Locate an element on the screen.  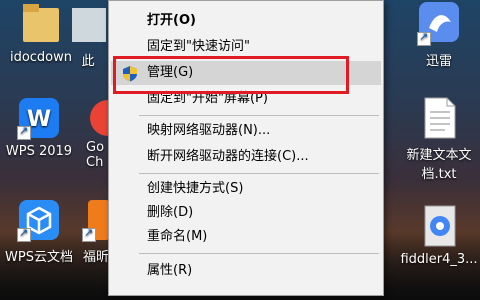
desktop-icon-wps-2019: W WPS 2019 is located at coordinates (39, 127).